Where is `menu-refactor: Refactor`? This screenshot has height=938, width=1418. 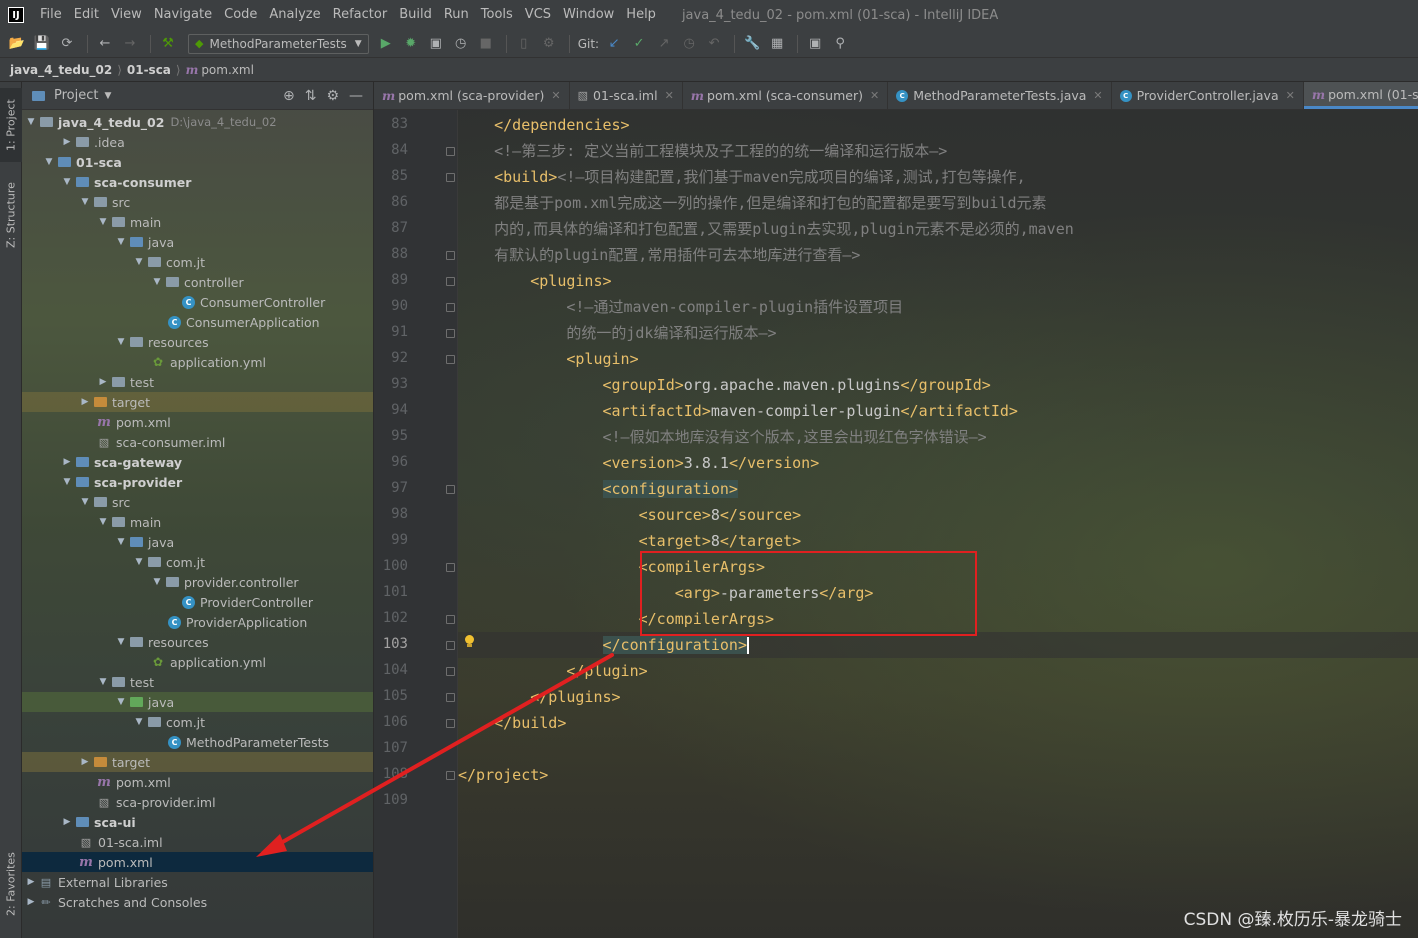 menu-refactor: Refactor is located at coordinates (360, 15).